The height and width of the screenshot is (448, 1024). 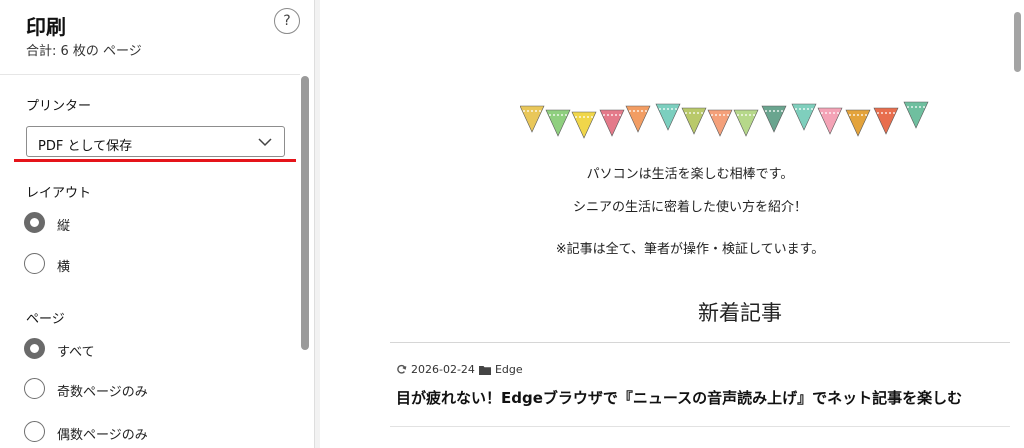 I want to click on refresh-icon, so click(x=402, y=369).